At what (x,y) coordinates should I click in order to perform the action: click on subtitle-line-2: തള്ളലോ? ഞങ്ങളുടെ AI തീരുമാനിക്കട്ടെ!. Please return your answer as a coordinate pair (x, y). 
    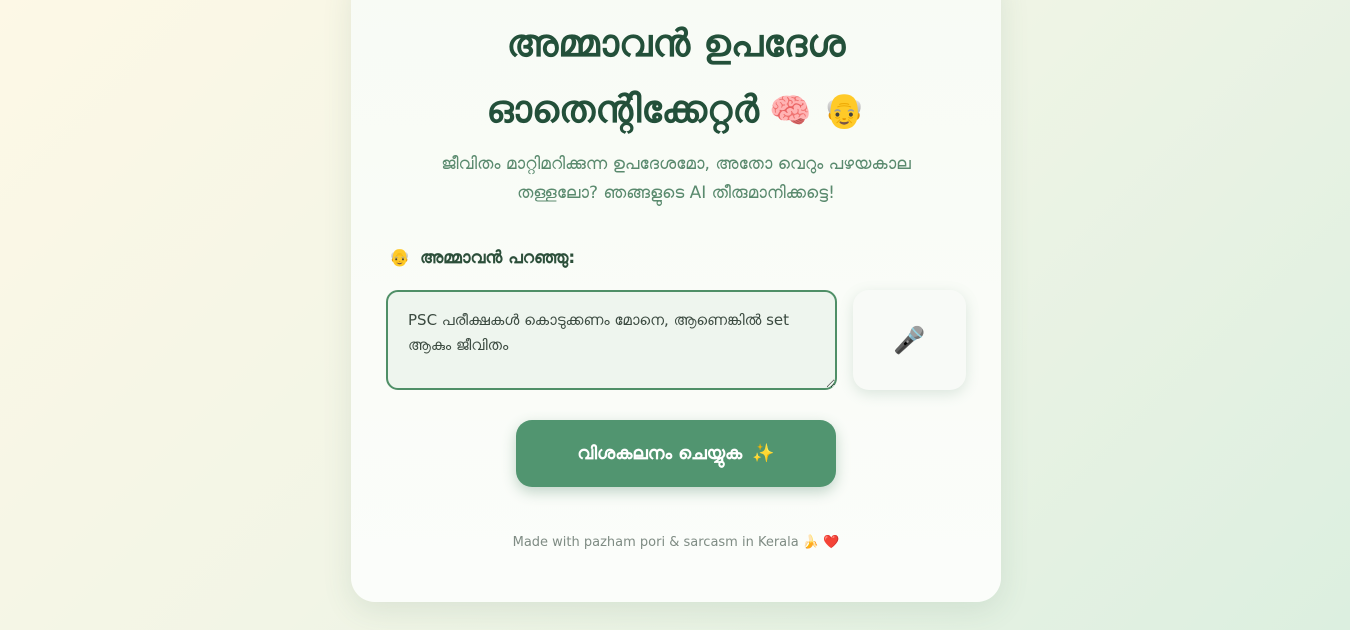
    Looking at the image, I should click on (676, 193).